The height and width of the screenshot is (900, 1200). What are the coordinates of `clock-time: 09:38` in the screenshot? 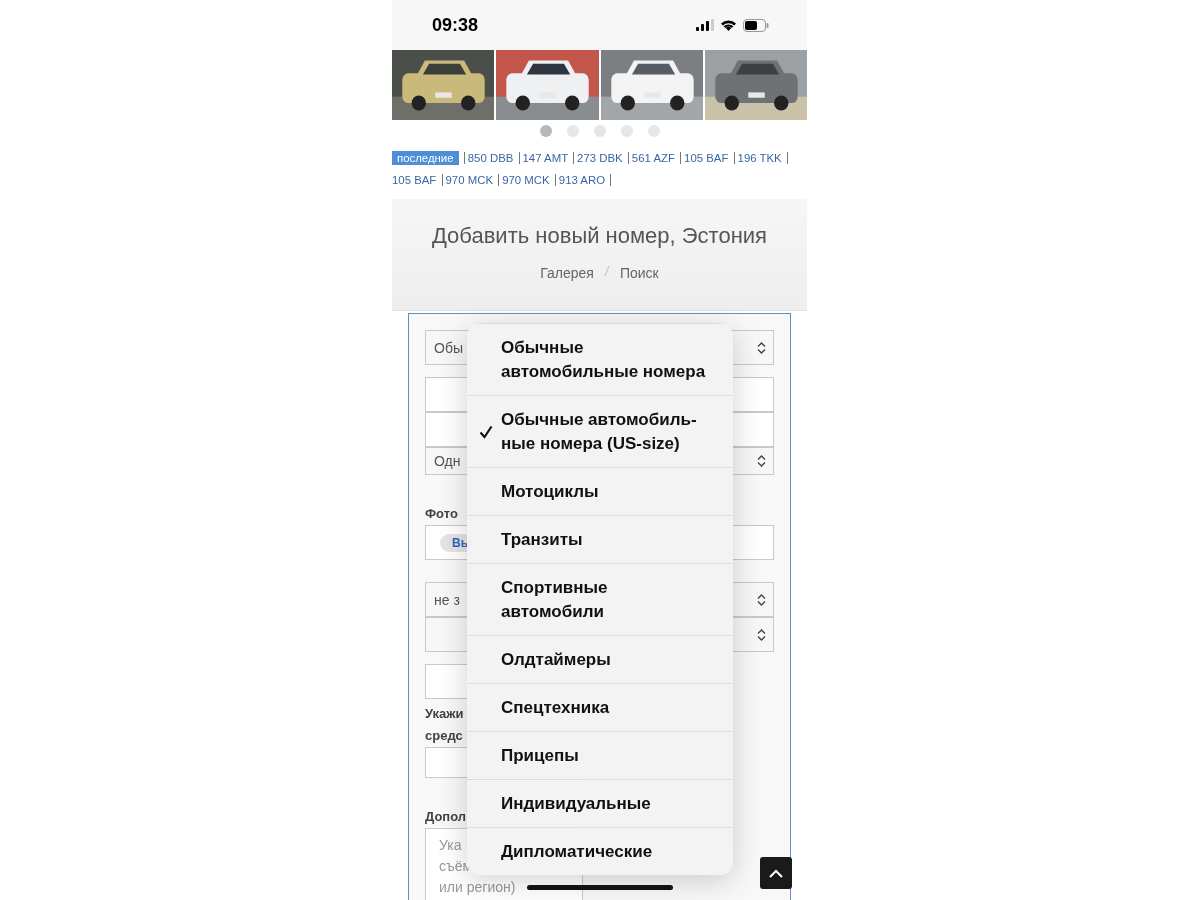 It's located at (455, 25).